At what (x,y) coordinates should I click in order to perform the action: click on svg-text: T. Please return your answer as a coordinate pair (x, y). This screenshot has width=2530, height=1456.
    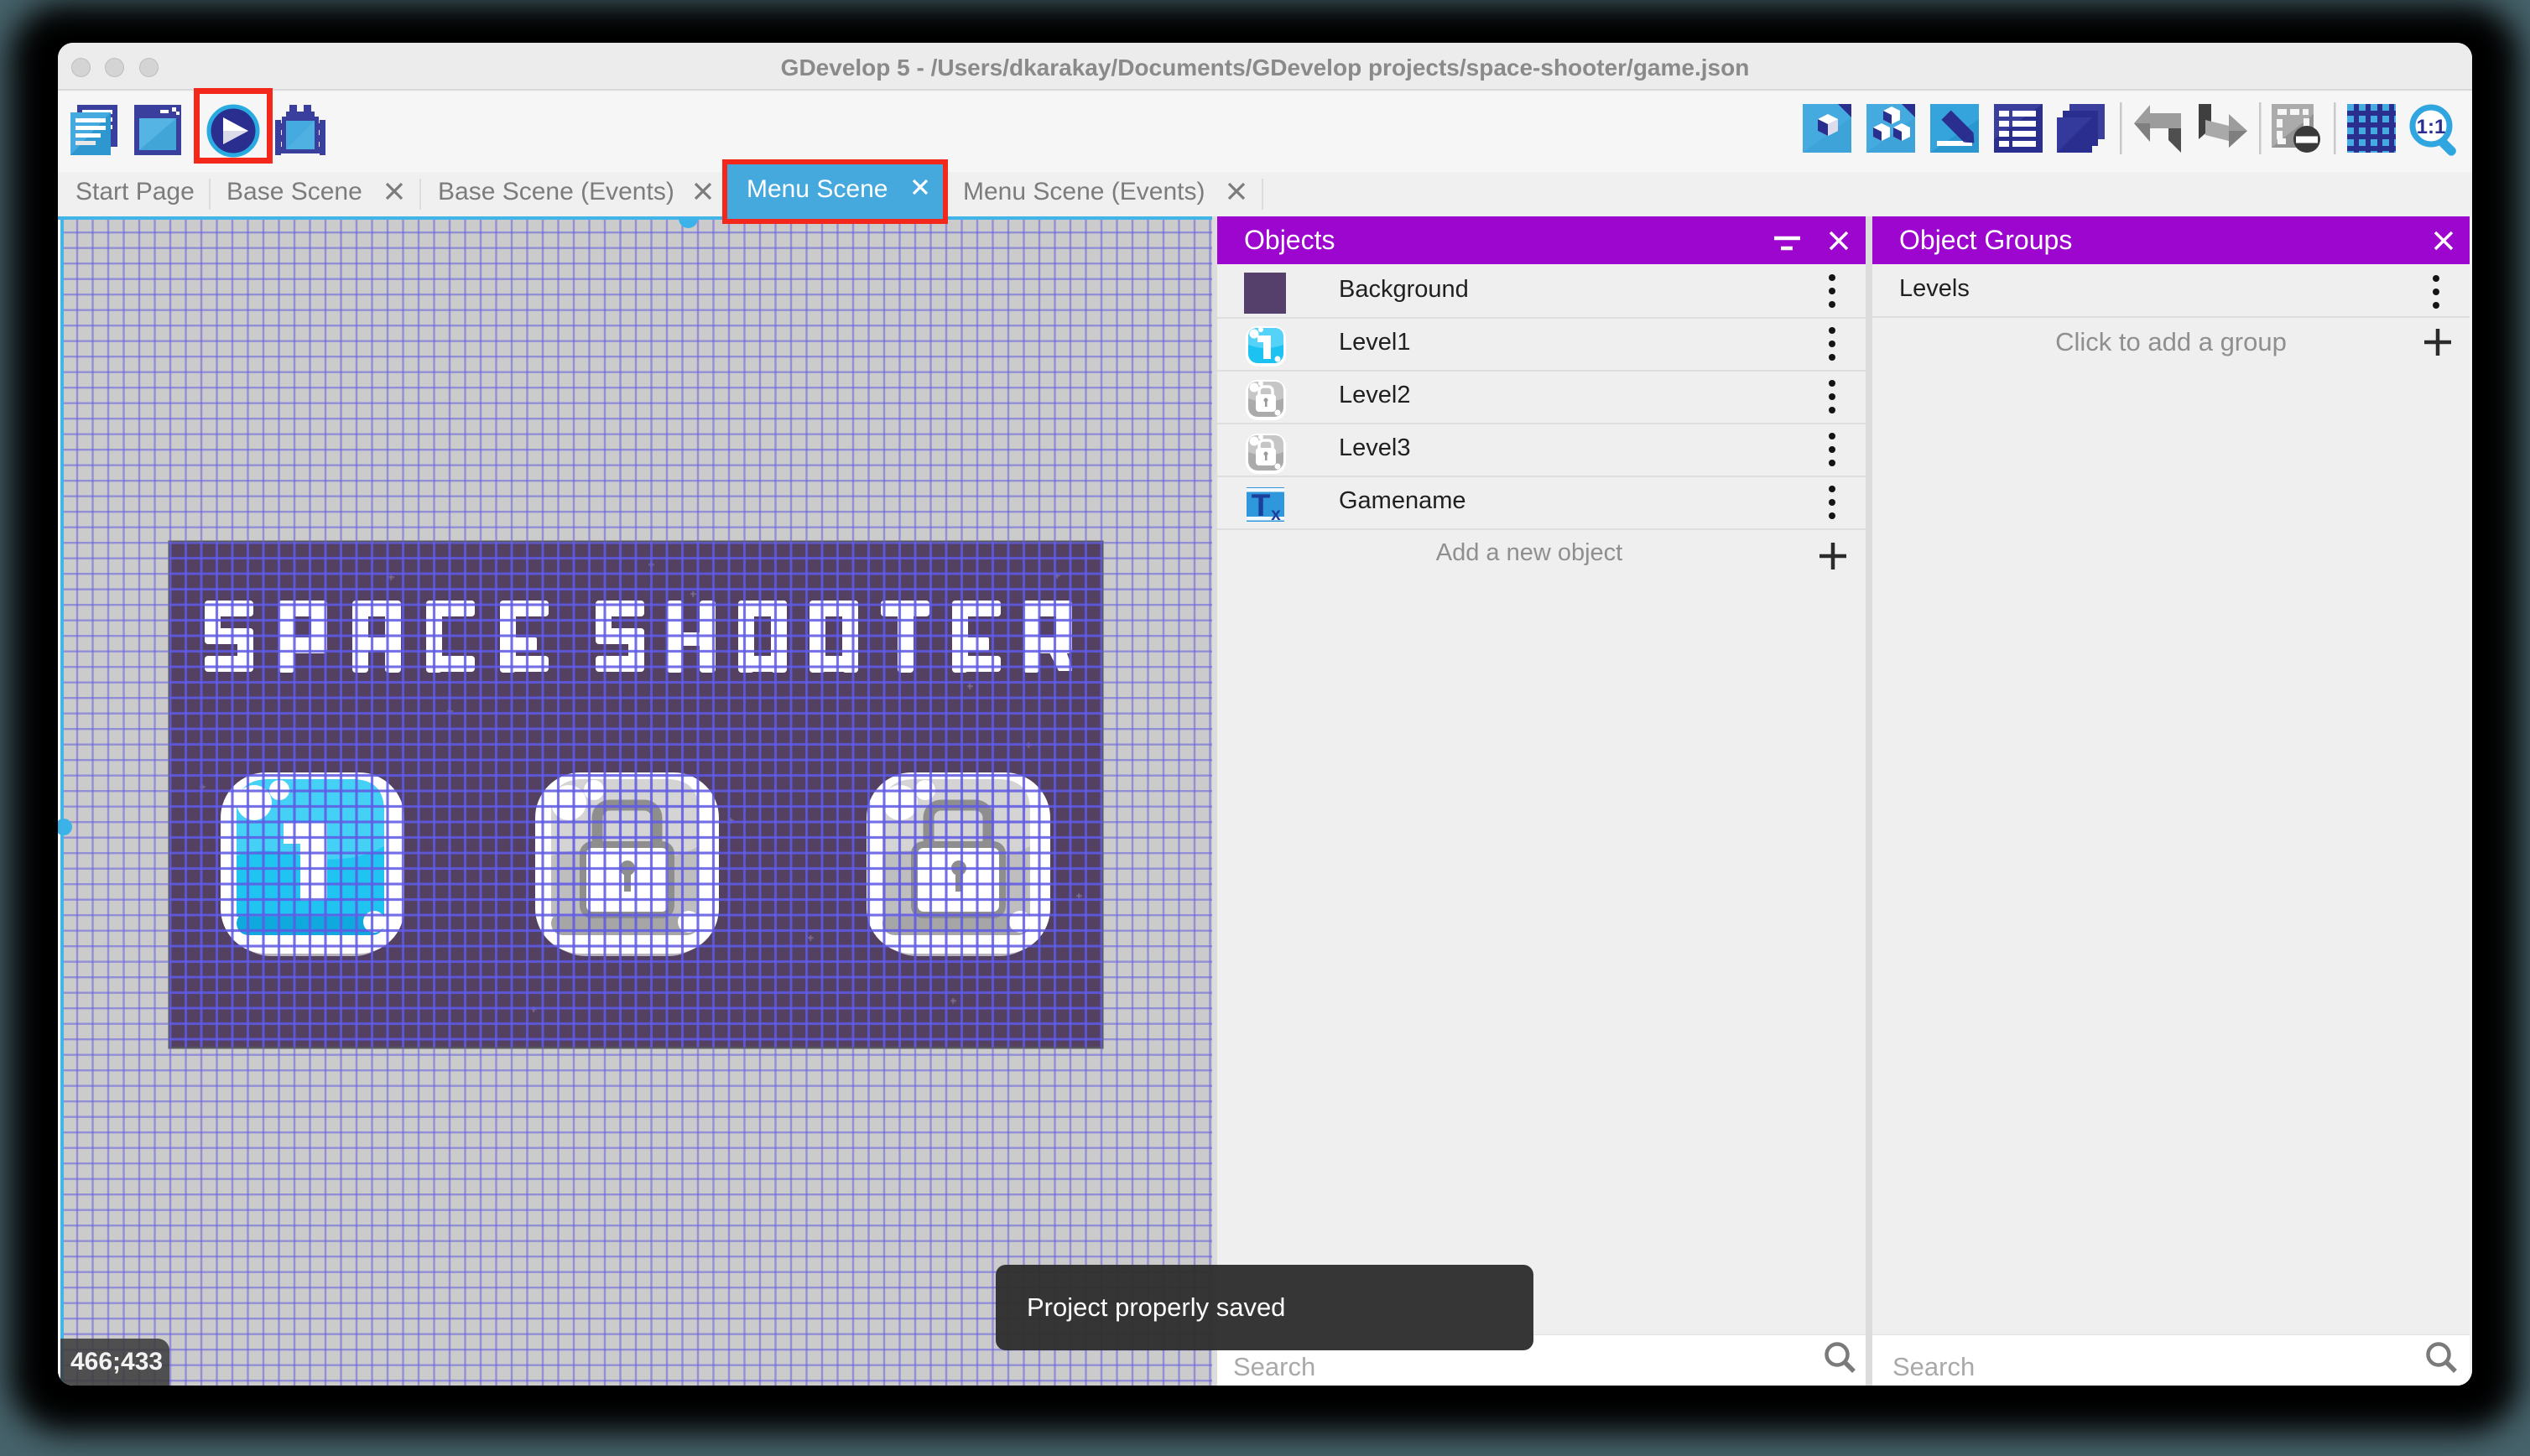
    Looking at the image, I should click on (1261, 505).